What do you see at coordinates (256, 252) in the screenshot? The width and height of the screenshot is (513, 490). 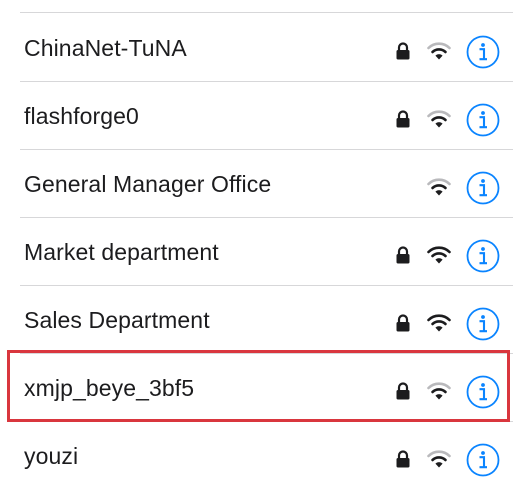 I see `network-row: Market department` at bounding box center [256, 252].